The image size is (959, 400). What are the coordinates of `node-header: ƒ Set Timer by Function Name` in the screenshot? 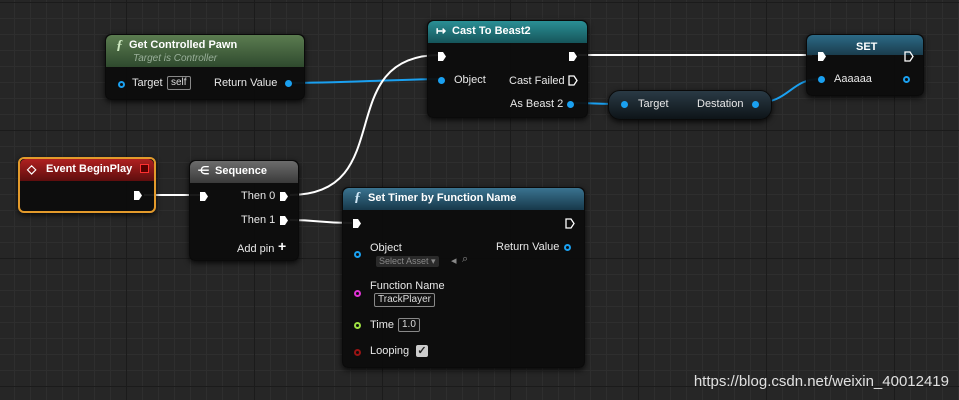 It's located at (463, 199).